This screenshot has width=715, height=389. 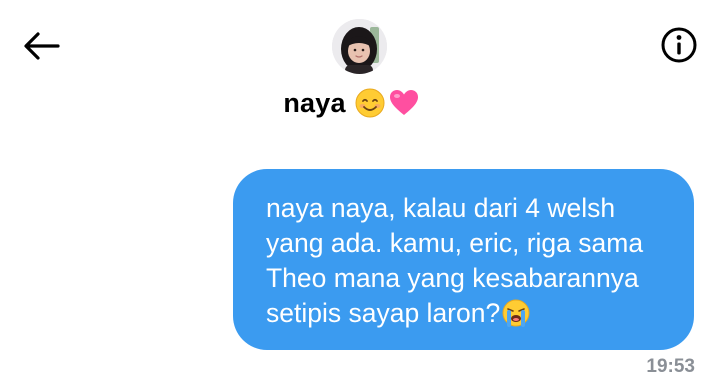 I want to click on message-timestamp: 19:53, so click(x=670, y=366).